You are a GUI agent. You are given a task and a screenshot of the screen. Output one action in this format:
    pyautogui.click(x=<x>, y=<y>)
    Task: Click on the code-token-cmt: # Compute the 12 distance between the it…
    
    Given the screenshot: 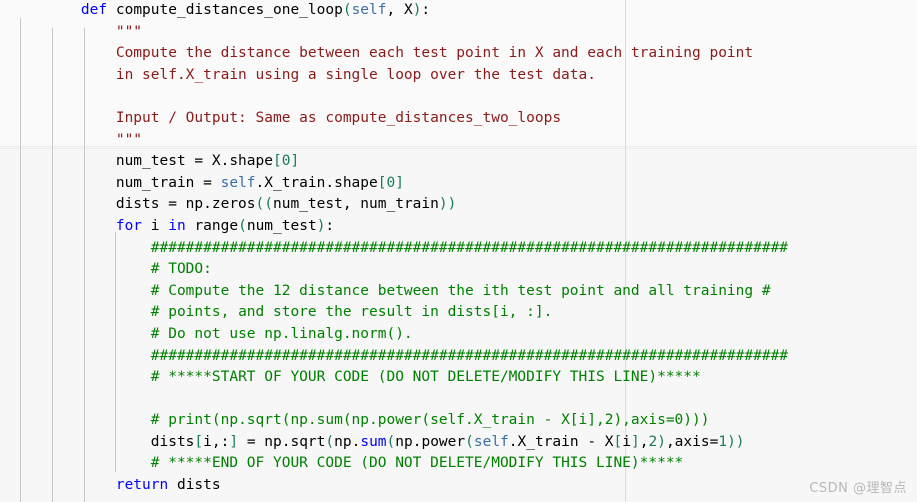 What is the action you would take?
    pyautogui.click(x=460, y=290)
    